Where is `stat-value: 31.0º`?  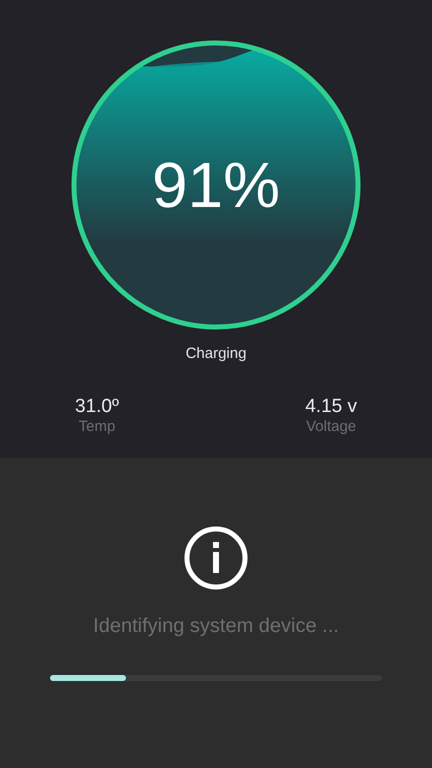
stat-value: 31.0º is located at coordinates (97, 407).